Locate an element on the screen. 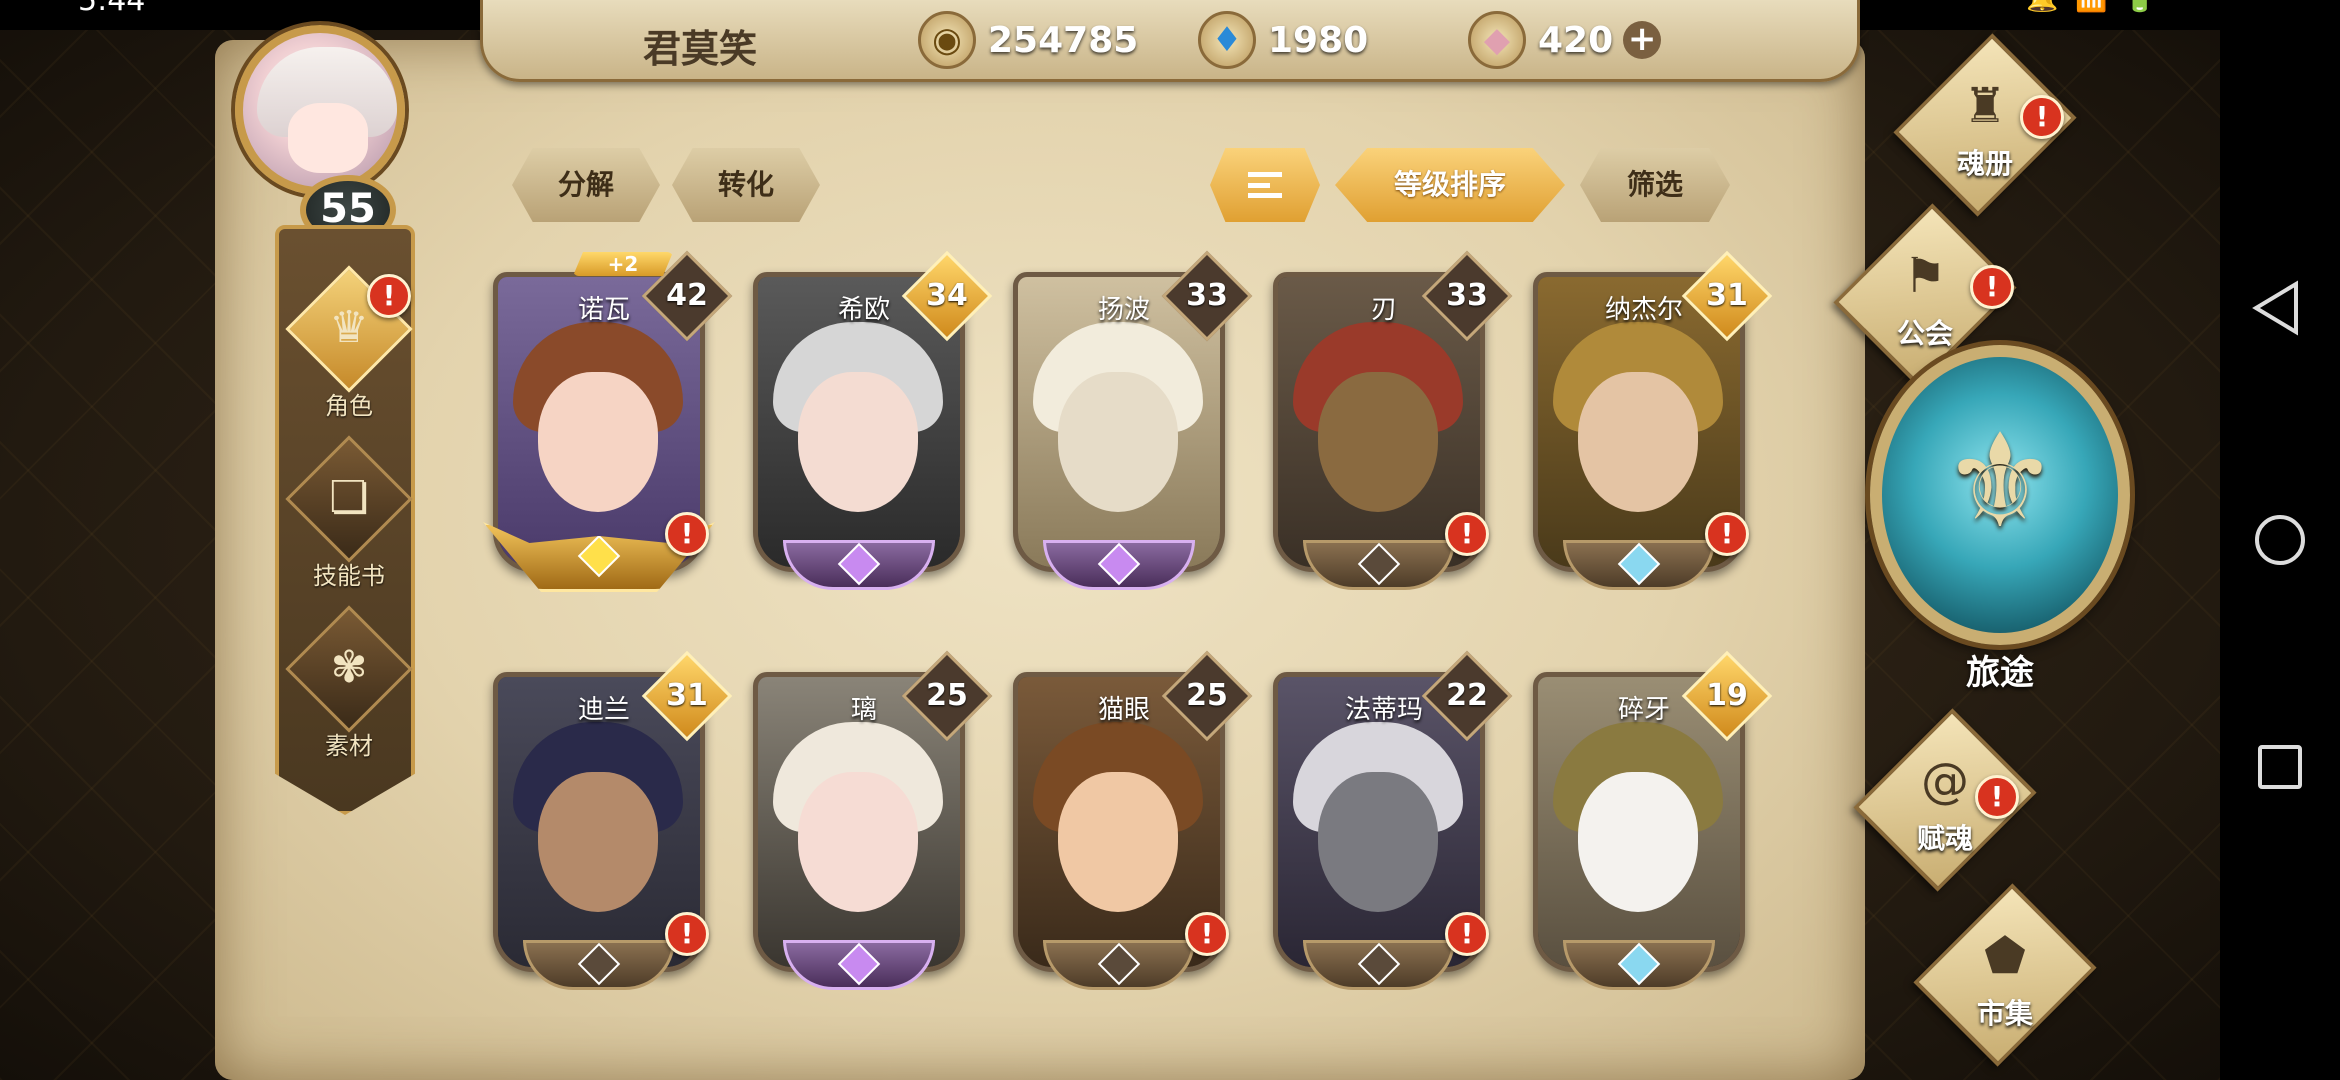 The width and height of the screenshot is (2340, 1080). sidebar-item-label: 角色 is located at coordinates (349, 406).